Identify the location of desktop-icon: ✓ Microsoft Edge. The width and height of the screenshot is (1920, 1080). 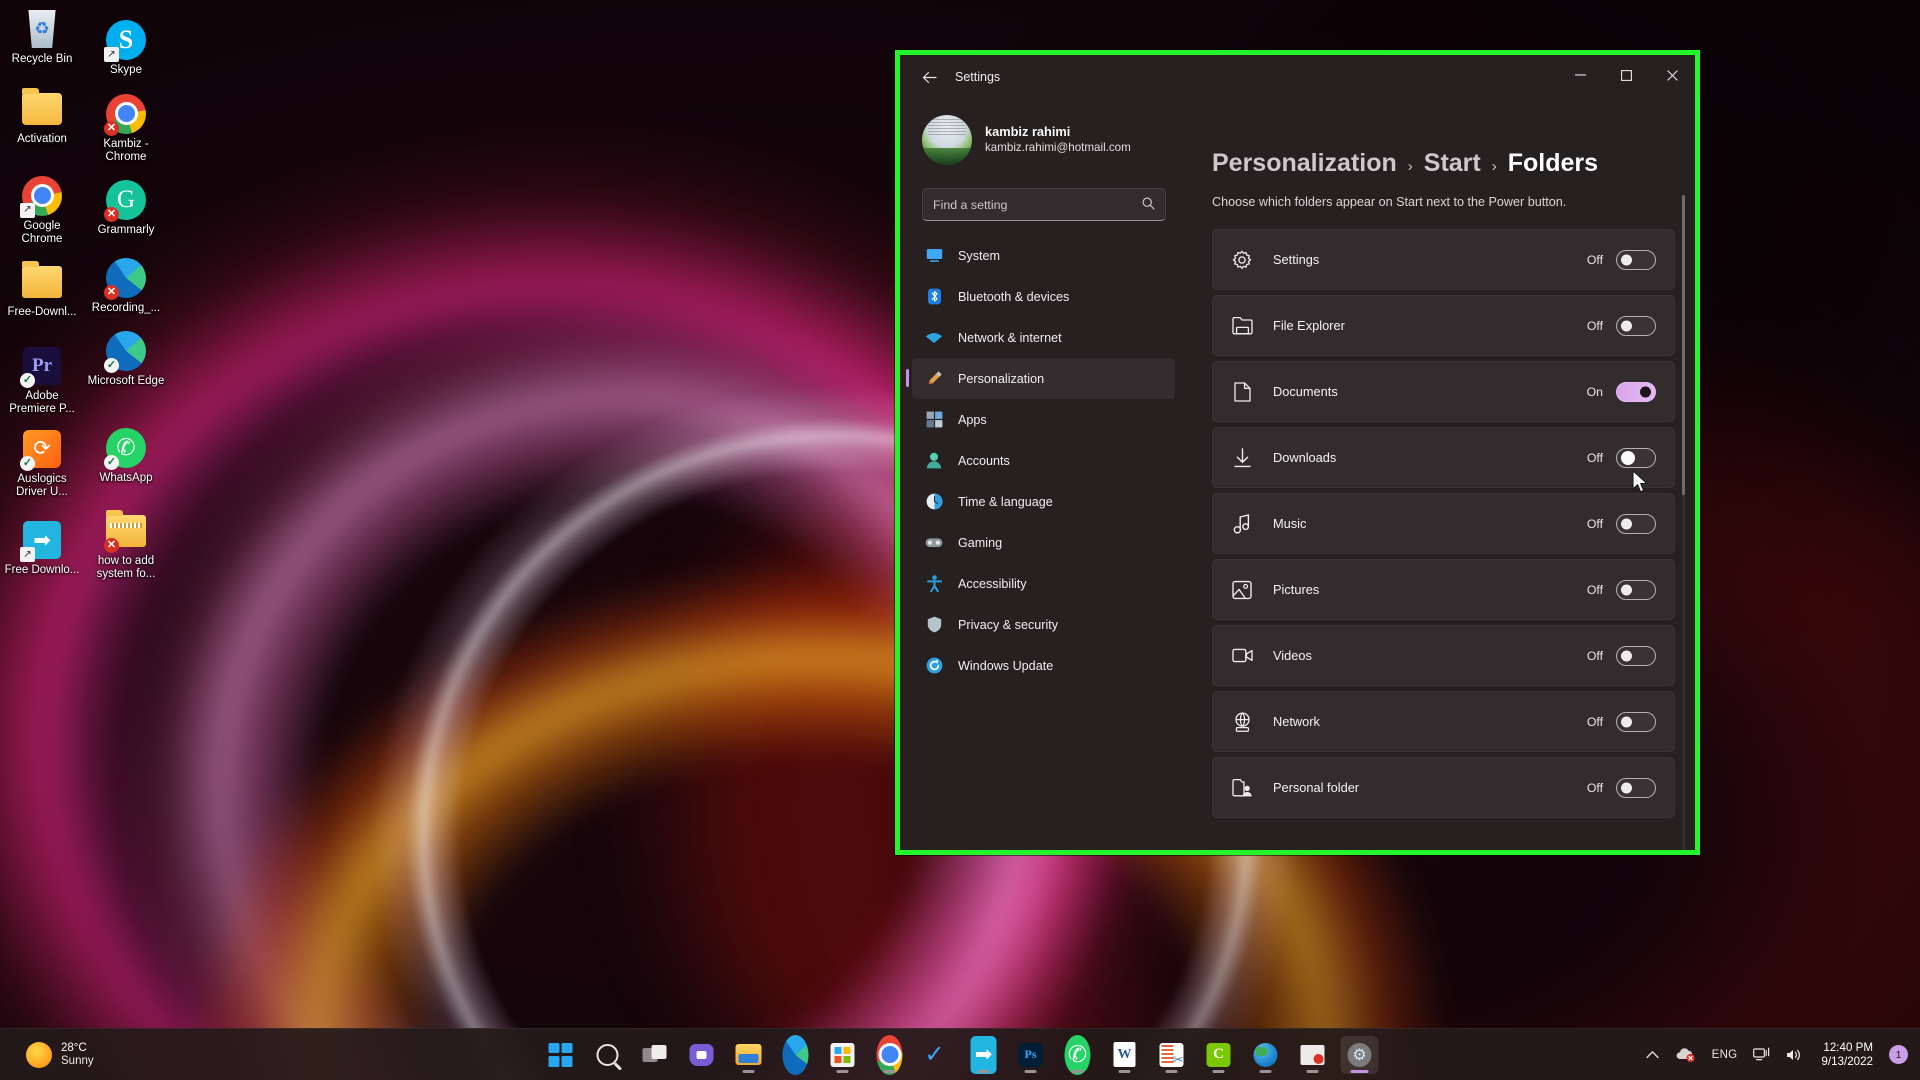
(126, 358).